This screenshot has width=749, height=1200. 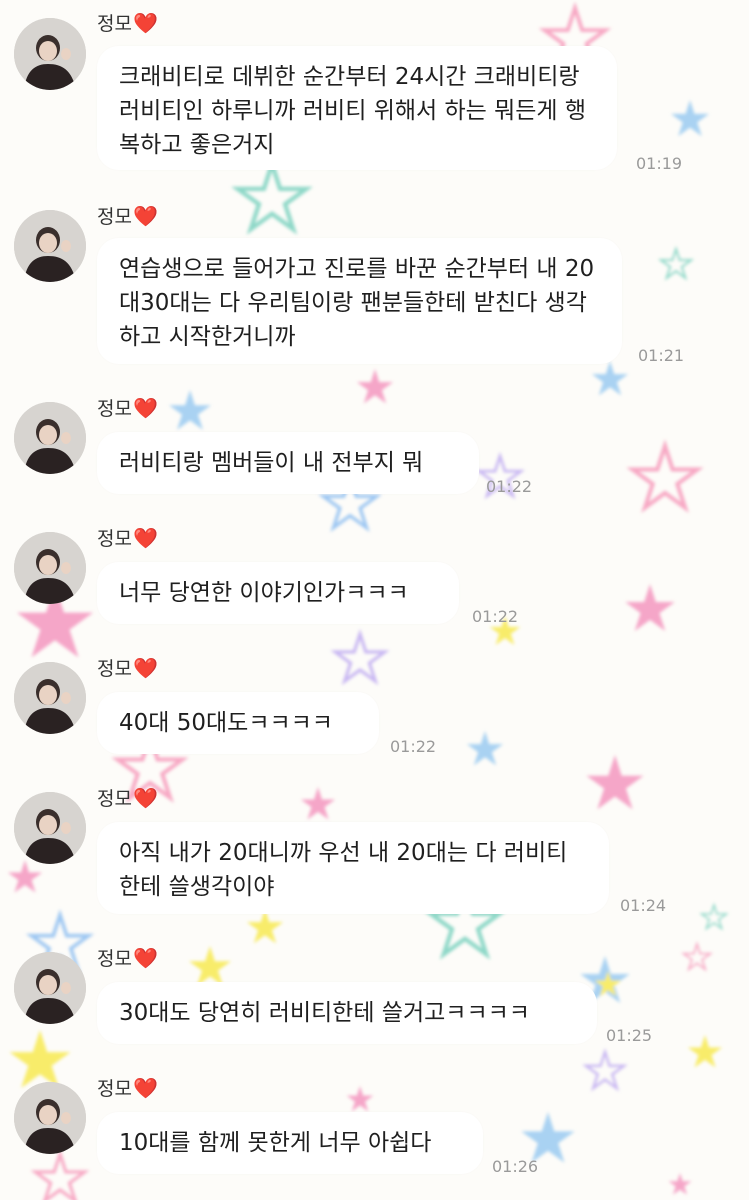 What do you see at coordinates (643, 905) in the screenshot?
I see `message-time: 01:24` at bounding box center [643, 905].